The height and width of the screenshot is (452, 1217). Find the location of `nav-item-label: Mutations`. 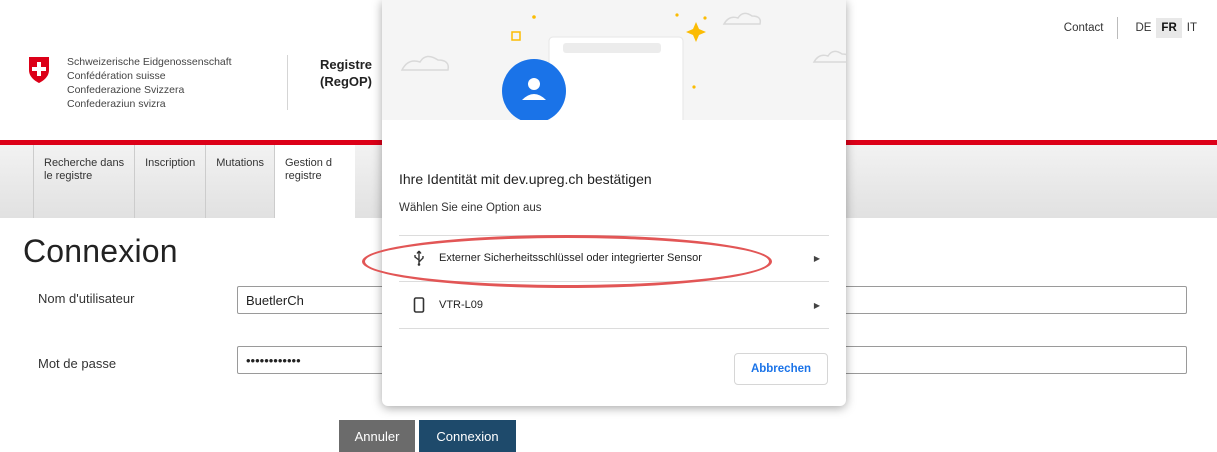

nav-item-label: Mutations is located at coordinates (240, 163).